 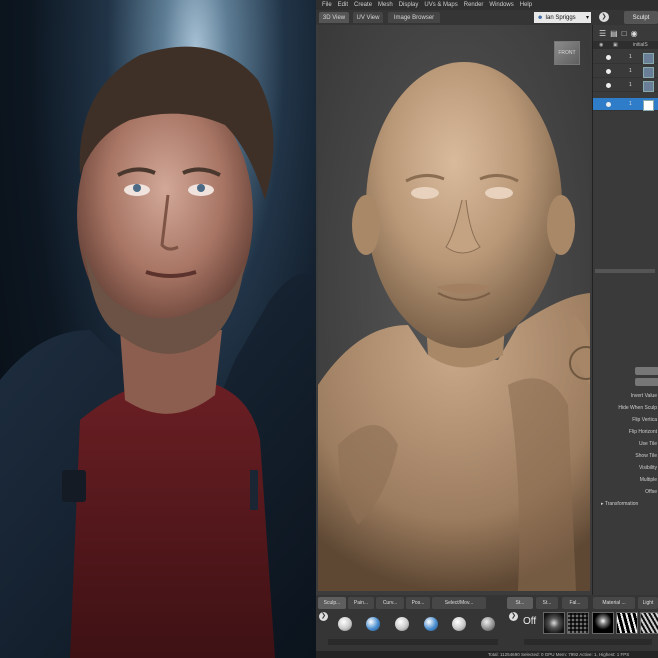 What do you see at coordinates (323, 616) in the screenshot?
I see `tray-scroll-arrow-icon: ❯` at bounding box center [323, 616].